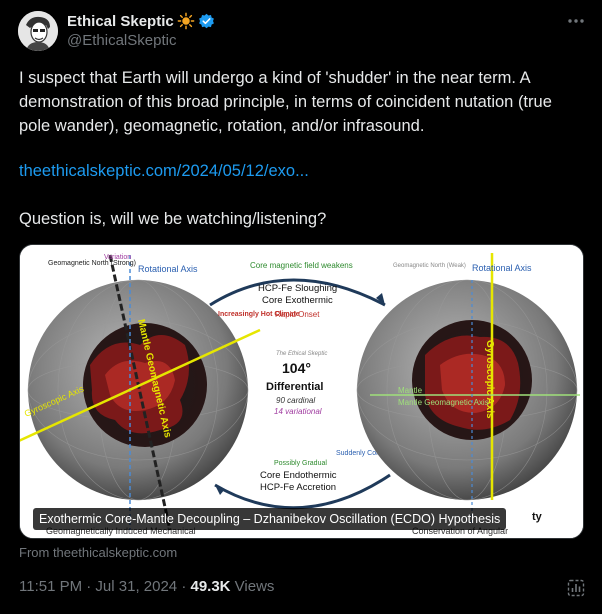 This screenshot has height=614, width=602. I want to click on differential-label: Differential, so click(294, 387).